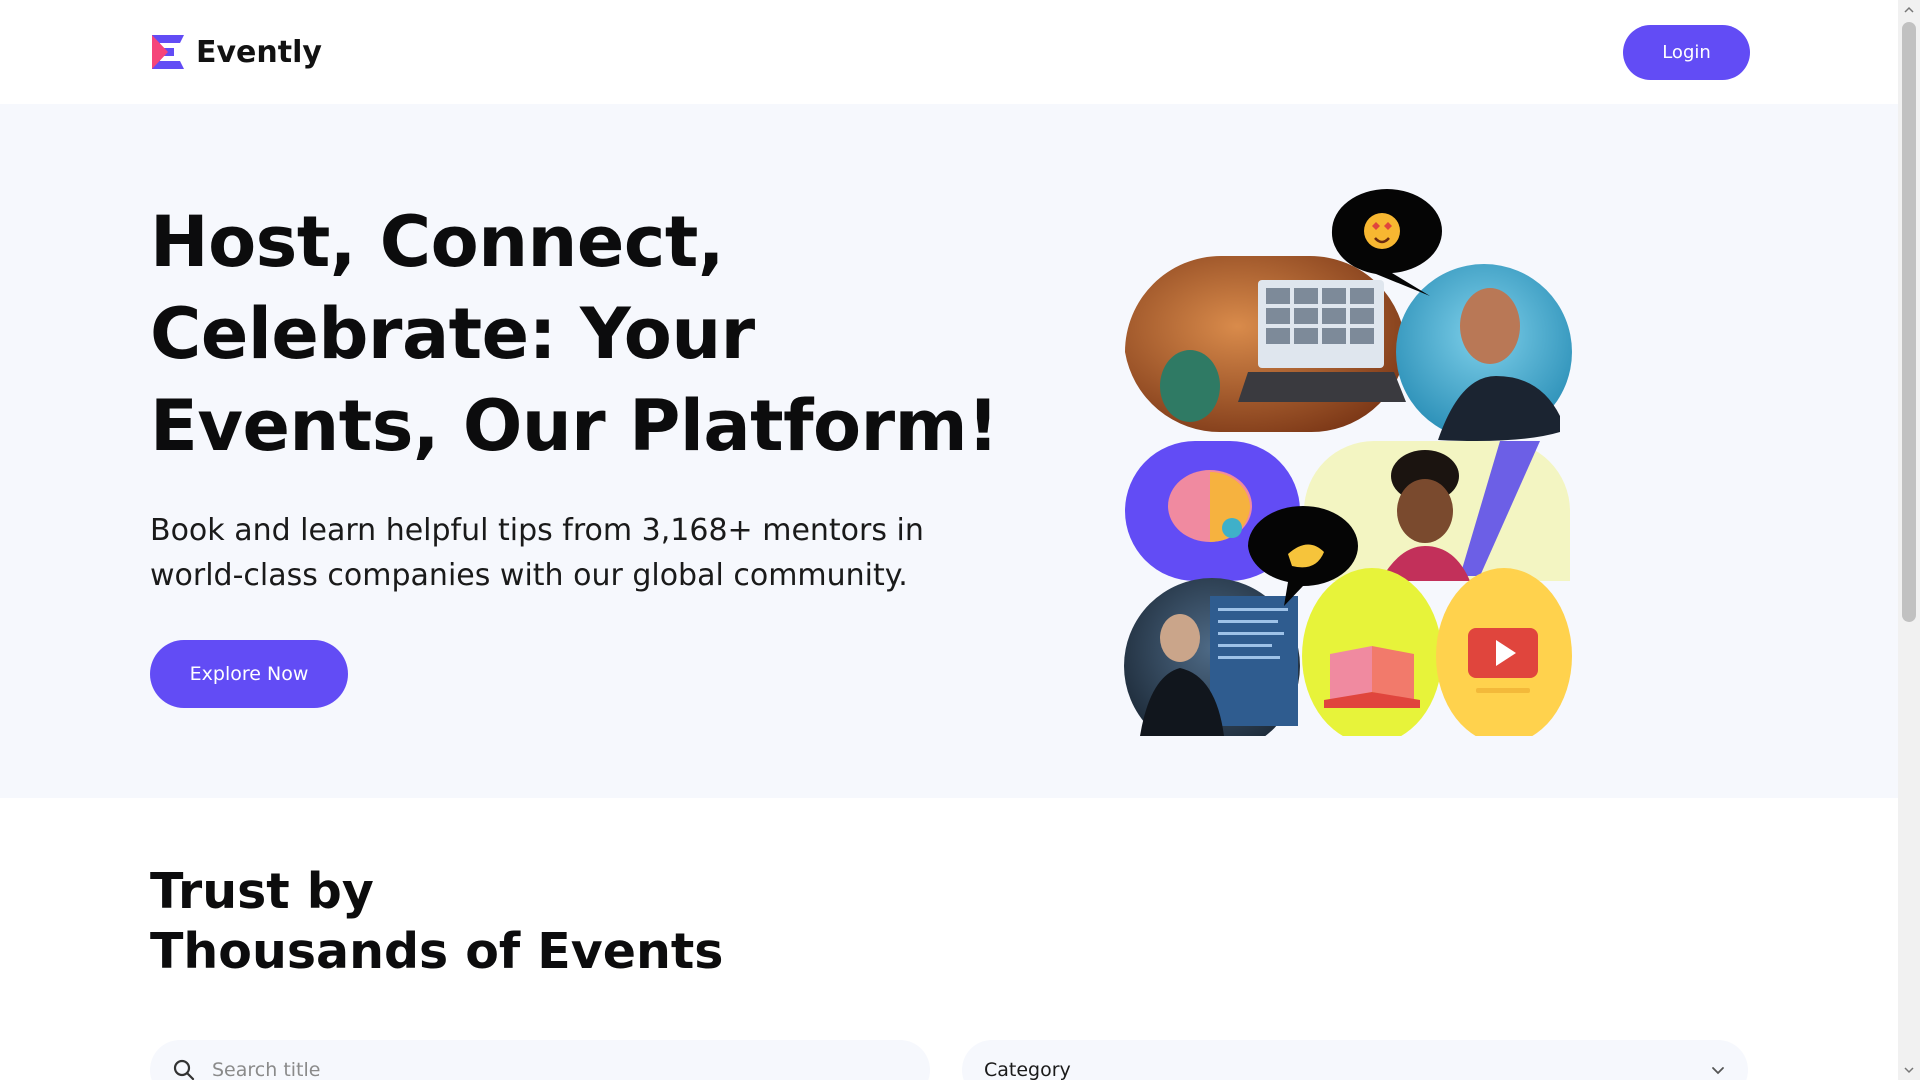  I want to click on presenter-photo, so click(1212, 657).